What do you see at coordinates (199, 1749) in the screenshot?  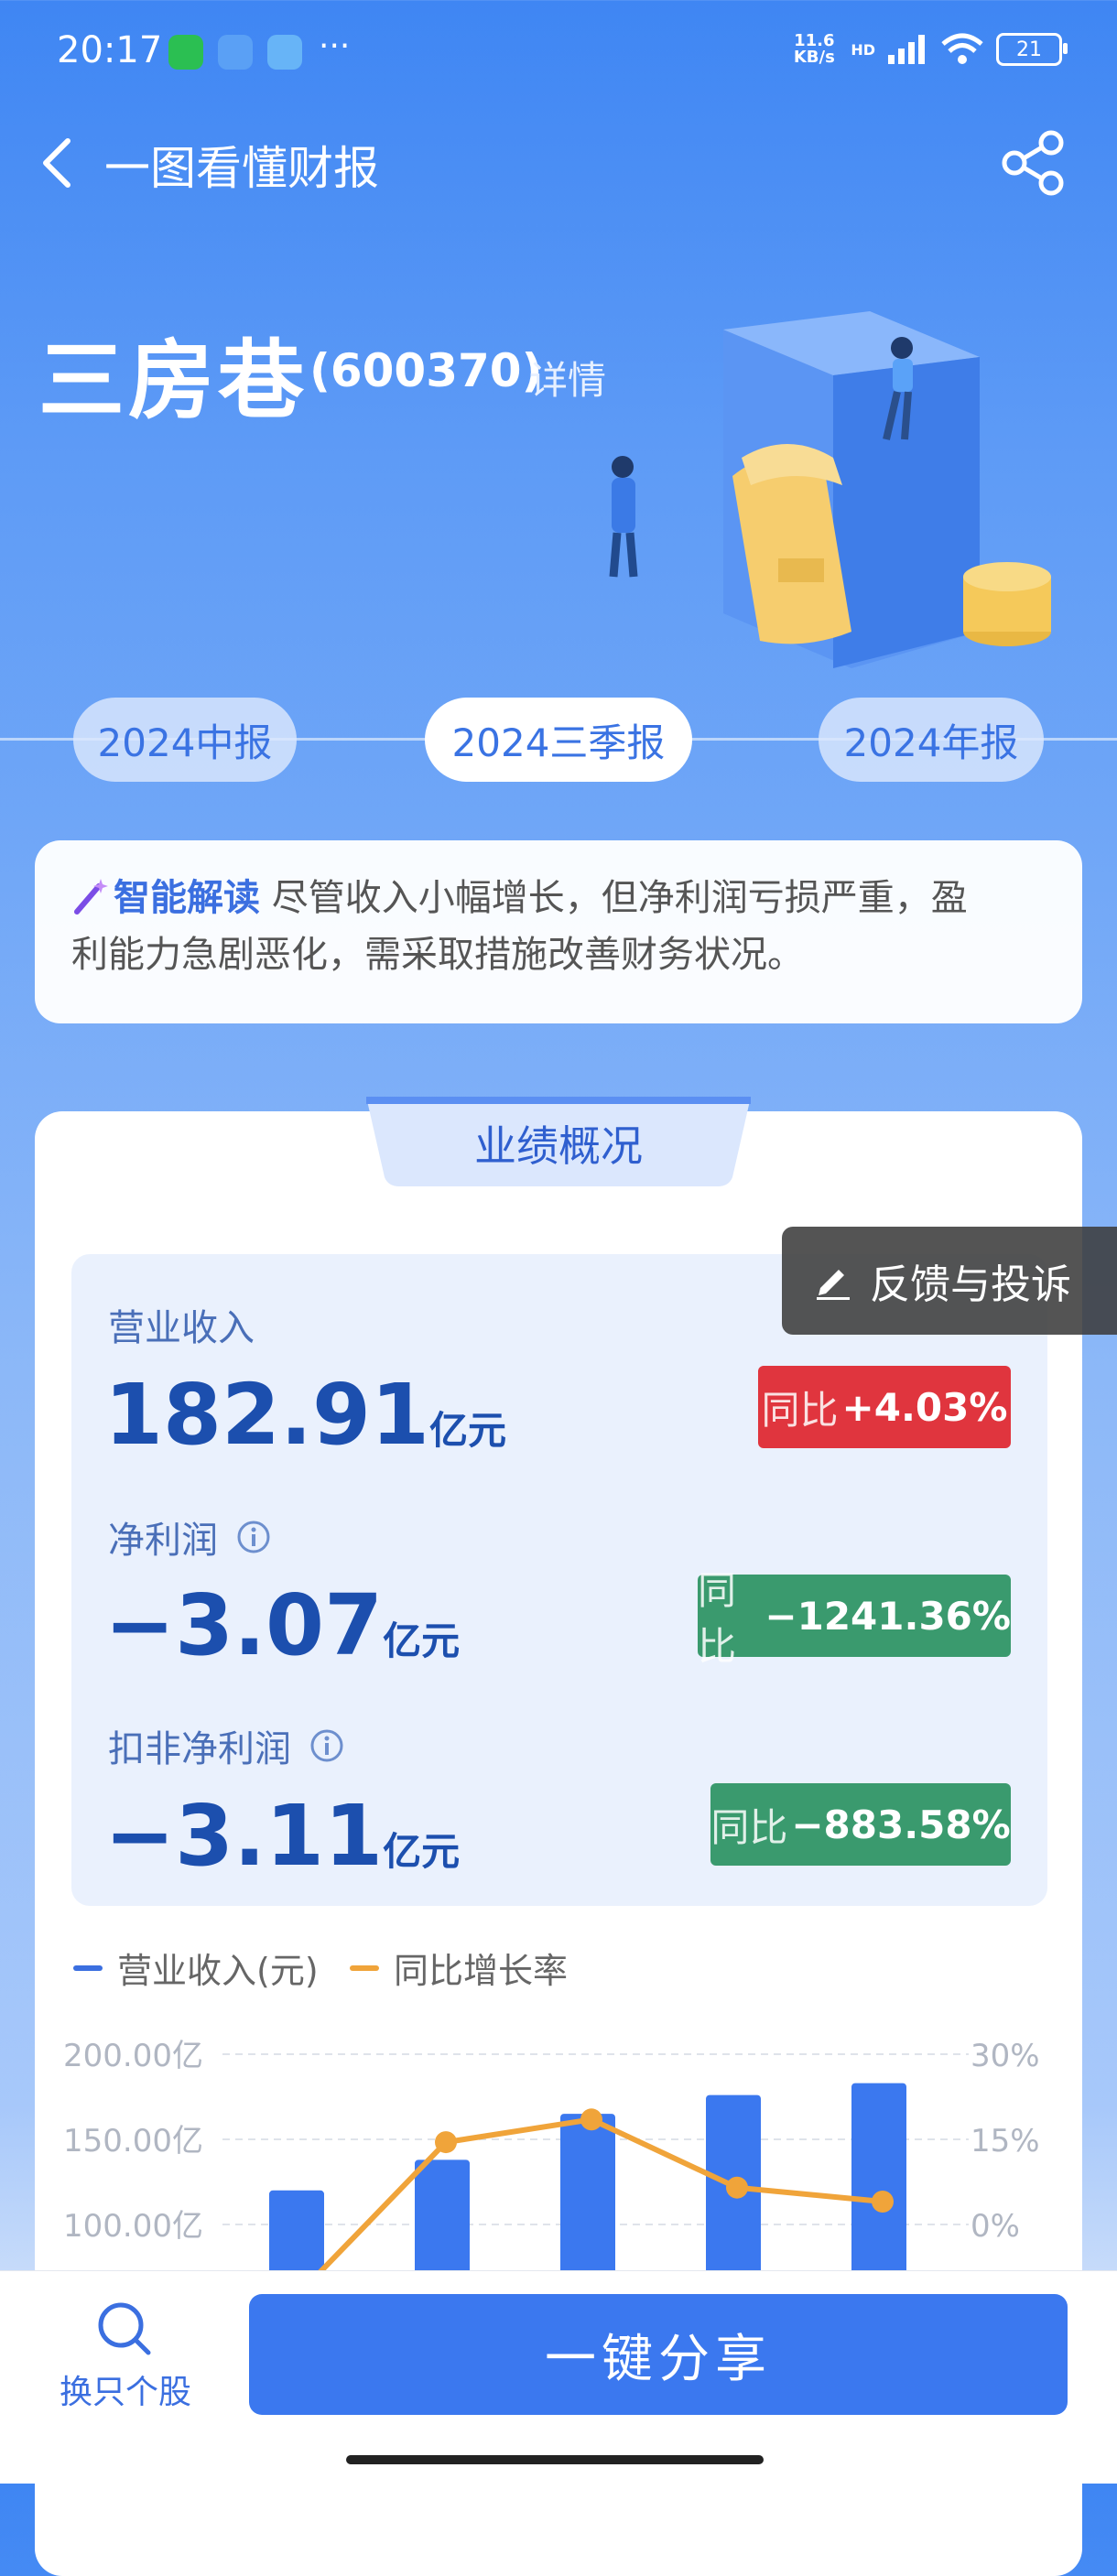 I see `adjusted-net-profit-label: 扣非净利润` at bounding box center [199, 1749].